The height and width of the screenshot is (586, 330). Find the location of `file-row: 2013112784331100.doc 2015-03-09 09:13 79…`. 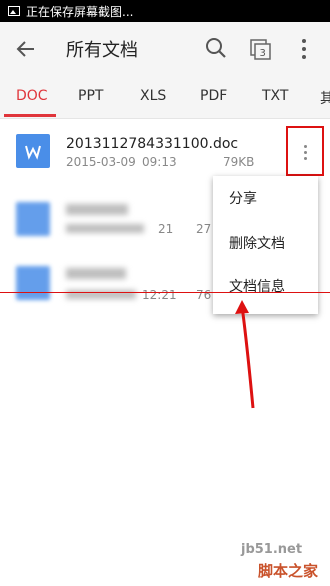

file-row: 2013112784331100.doc 2015-03-09 09:13 79… is located at coordinates (165, 154).